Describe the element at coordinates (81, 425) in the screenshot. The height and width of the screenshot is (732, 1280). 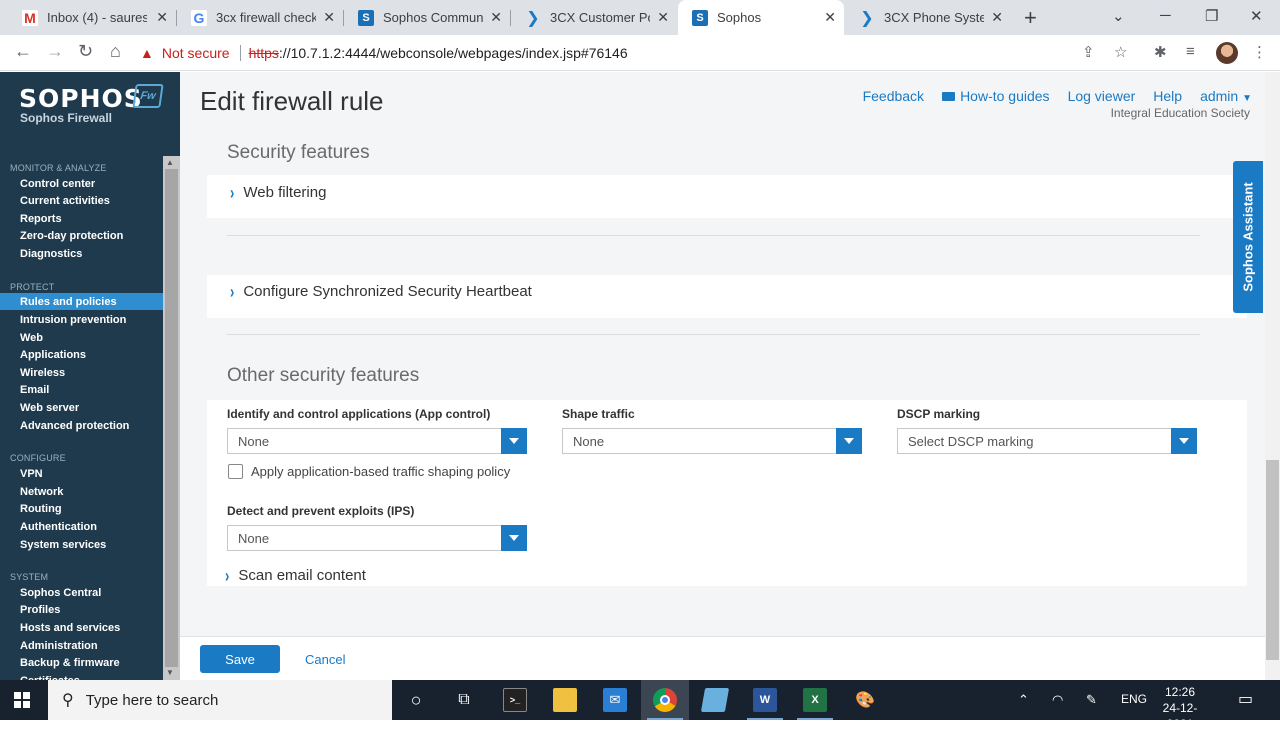
I see `sidebar-item-advanced-protection: Advanced protection` at that location.